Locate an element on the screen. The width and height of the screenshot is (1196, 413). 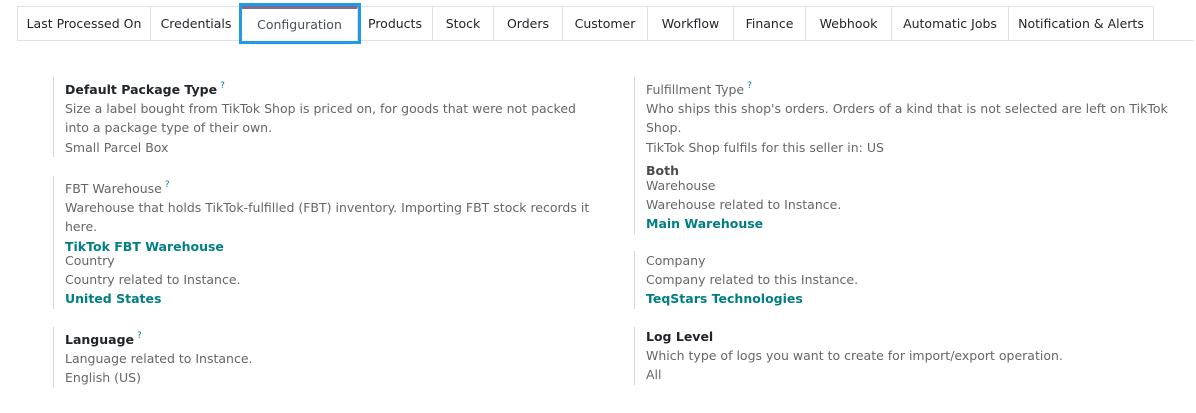
country-help: Country related to Instance. is located at coordinates (153, 280).